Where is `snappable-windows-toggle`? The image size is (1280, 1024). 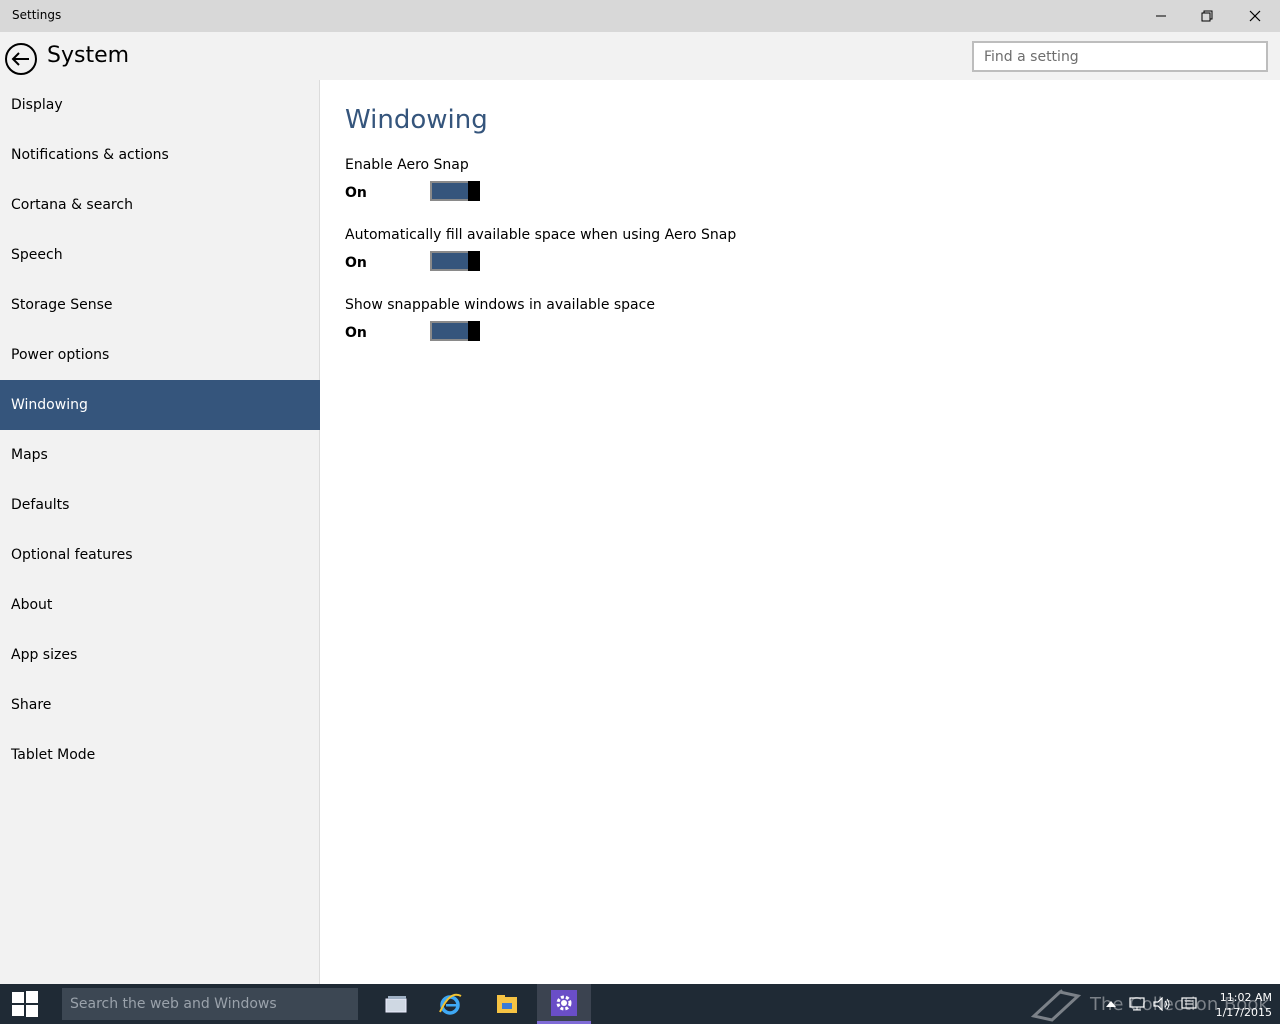
snappable-windows-toggle is located at coordinates (455, 331).